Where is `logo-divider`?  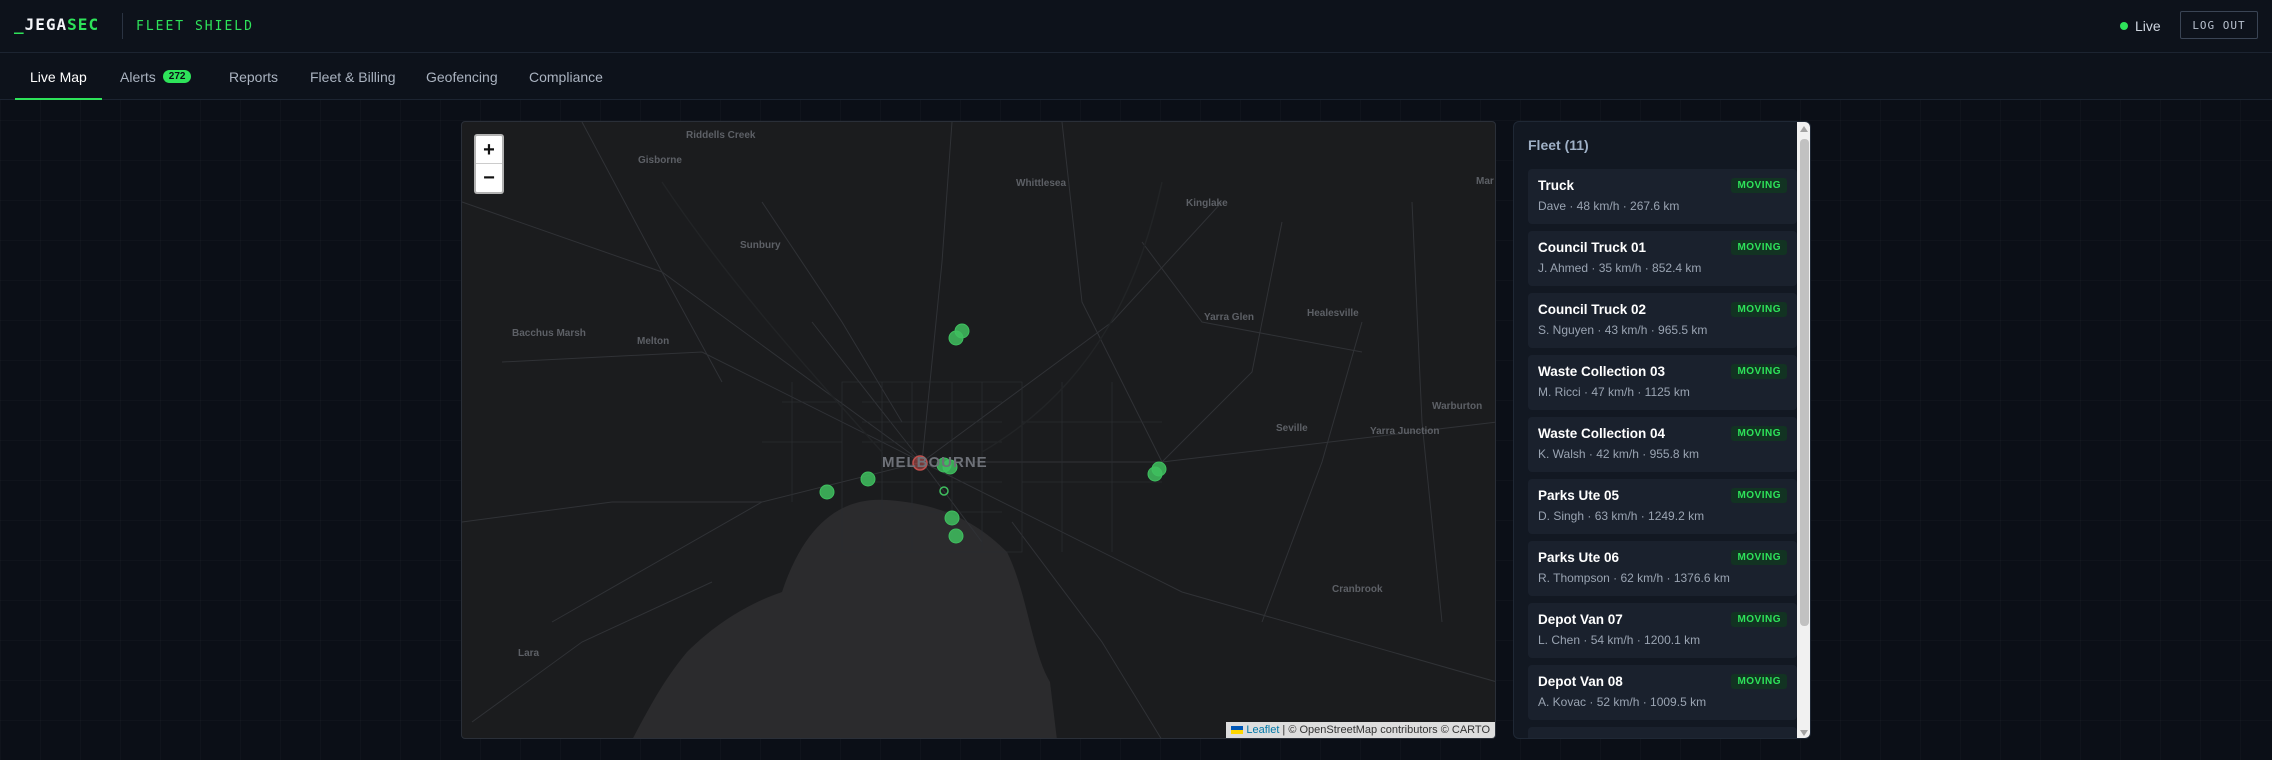 logo-divider is located at coordinates (122, 26).